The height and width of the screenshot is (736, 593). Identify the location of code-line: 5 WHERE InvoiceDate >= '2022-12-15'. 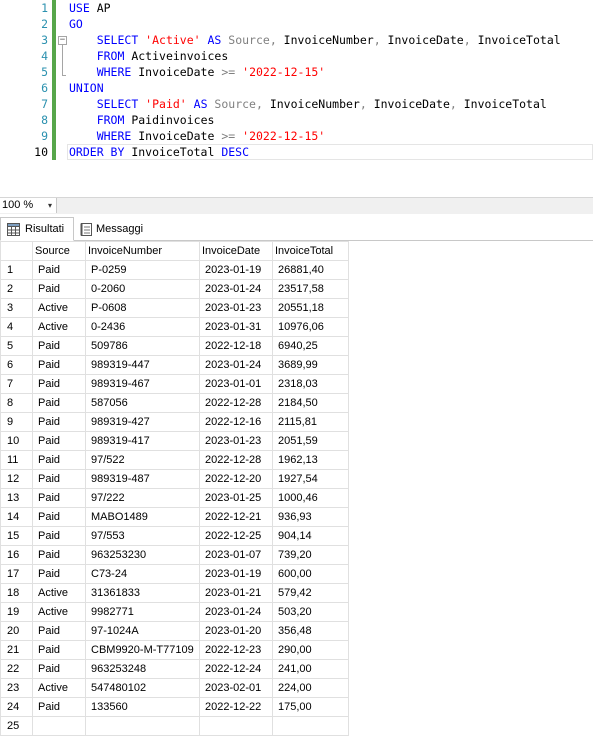
(296, 72).